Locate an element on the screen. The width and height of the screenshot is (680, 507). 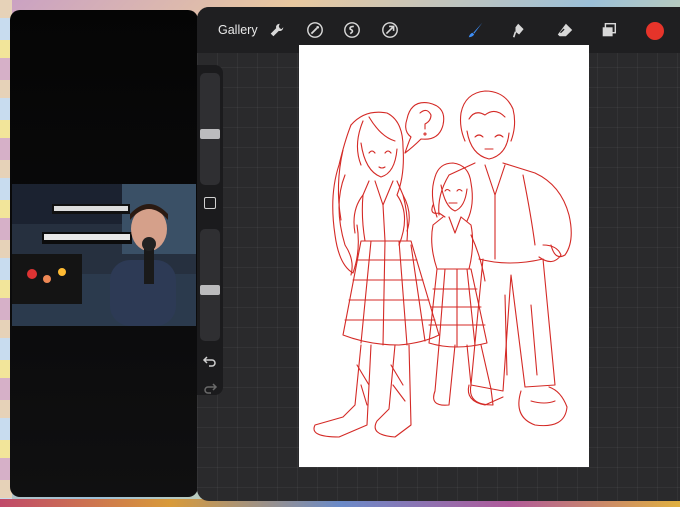
transform-icon is located at coordinates (390, 30).